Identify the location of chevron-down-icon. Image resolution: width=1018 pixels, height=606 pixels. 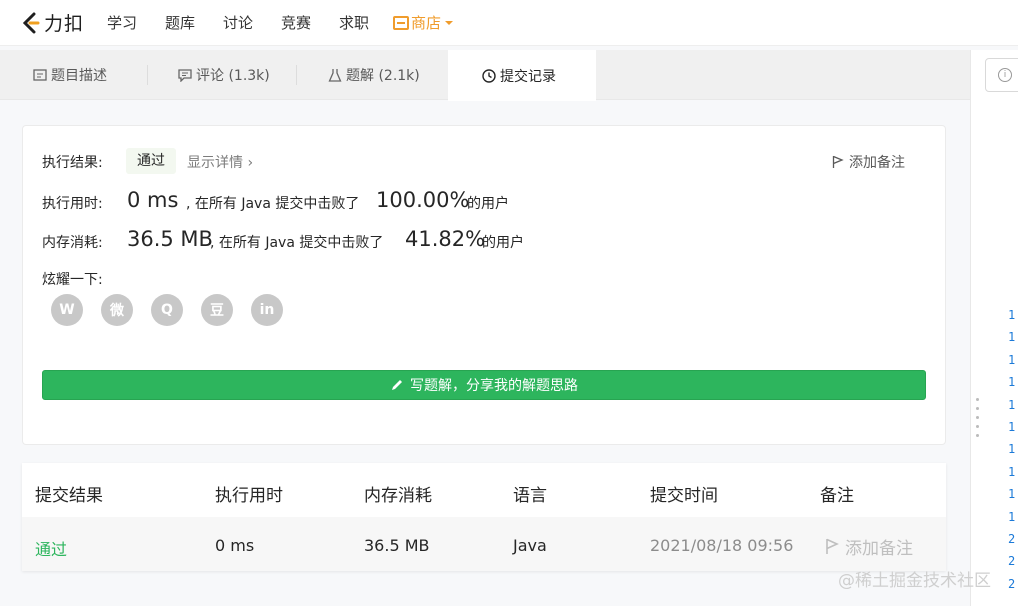
(449, 22).